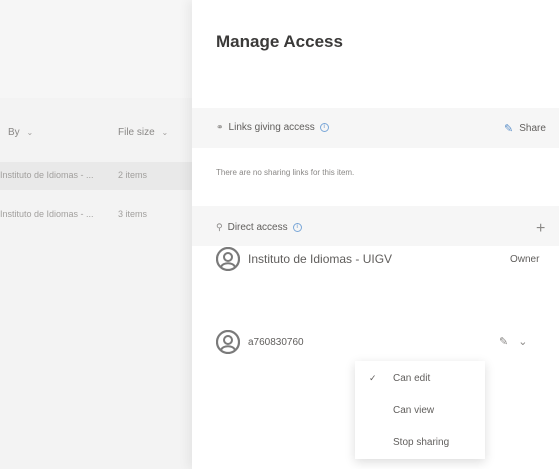  What do you see at coordinates (14, 132) in the screenshot?
I see `column-header-label: By` at bounding box center [14, 132].